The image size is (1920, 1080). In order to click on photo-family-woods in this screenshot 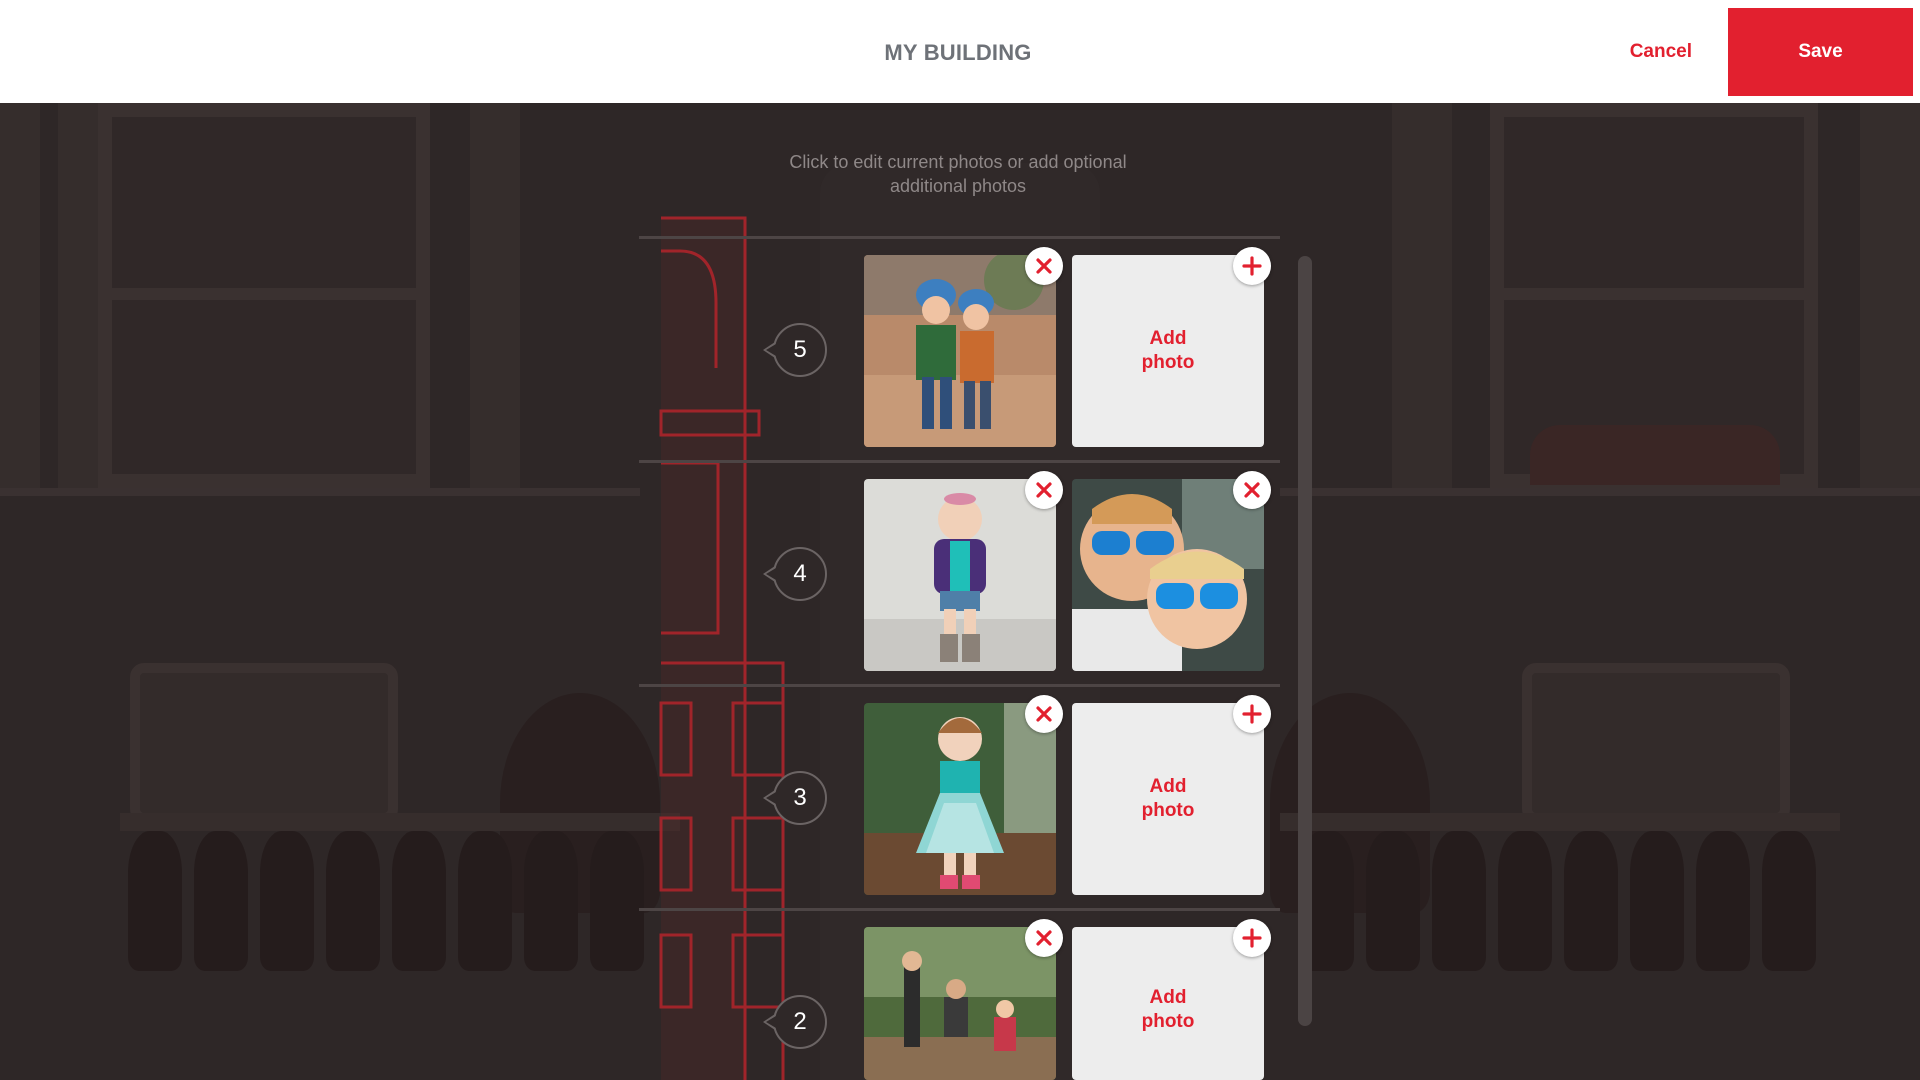, I will do `click(960, 1003)`.